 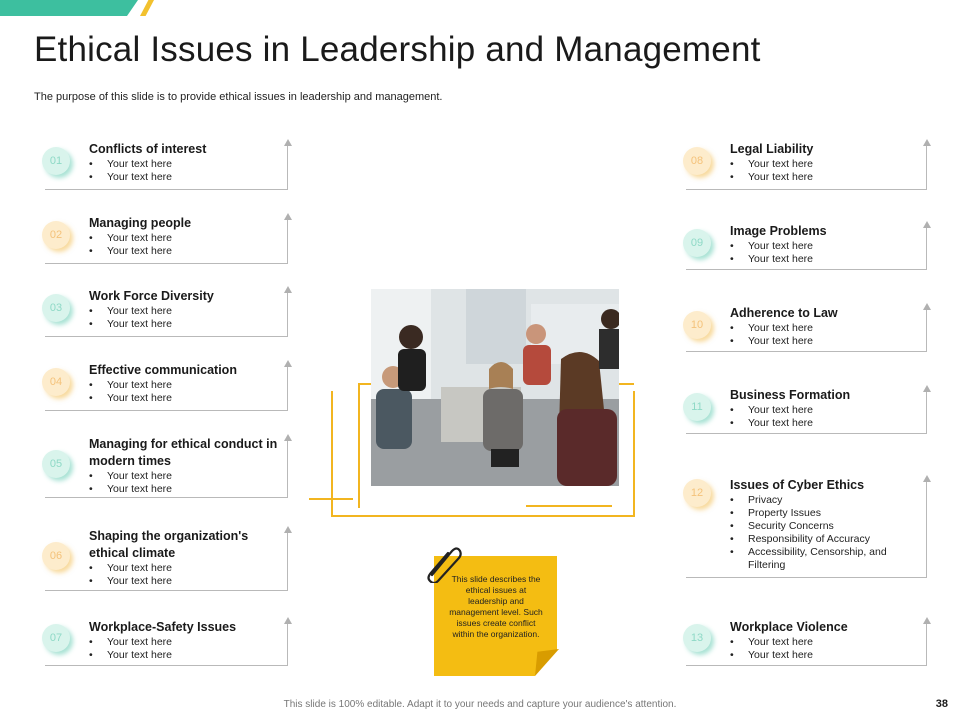 What do you see at coordinates (147, 8) in the screenshot?
I see `corner-accent-gold` at bounding box center [147, 8].